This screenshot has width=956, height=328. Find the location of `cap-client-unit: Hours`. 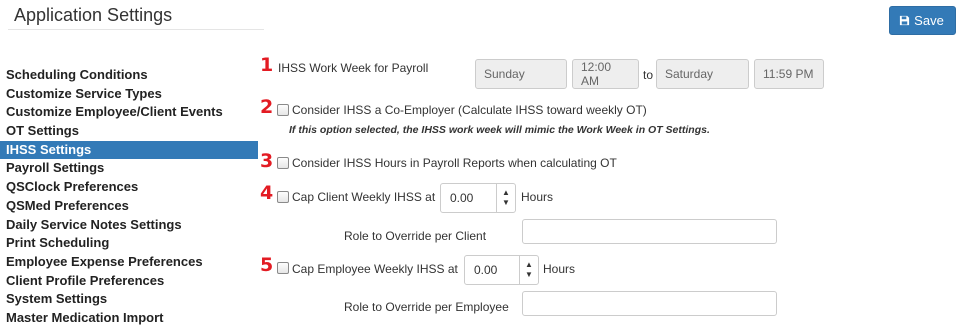

cap-client-unit: Hours is located at coordinates (537, 197).